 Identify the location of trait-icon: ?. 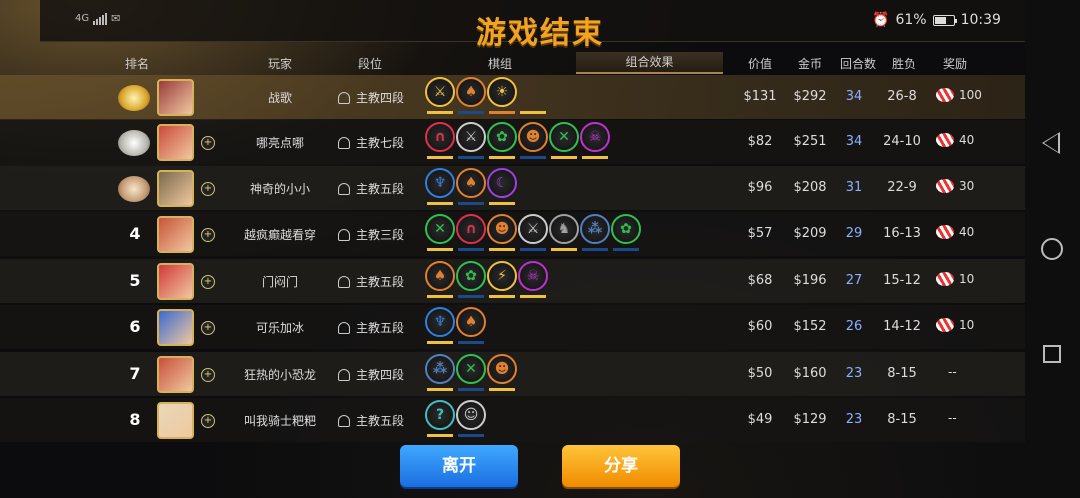
(440, 415).